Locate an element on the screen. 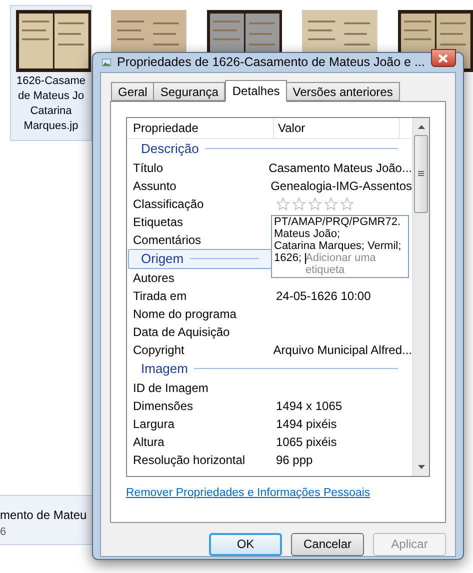 The image size is (473, 573). property-name: ID de Imagem is located at coordinates (171, 388).